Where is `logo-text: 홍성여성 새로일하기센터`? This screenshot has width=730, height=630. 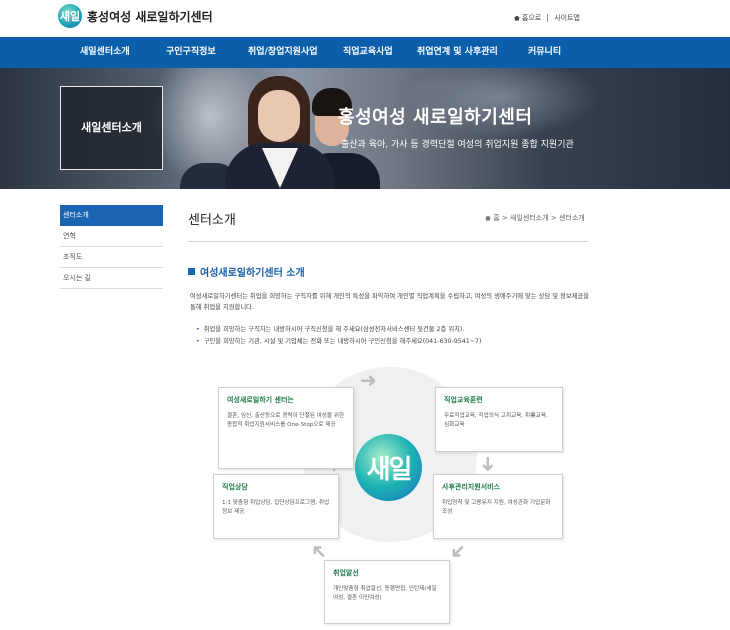 logo-text: 홍성여성 새로일하기센터 is located at coordinates (150, 16).